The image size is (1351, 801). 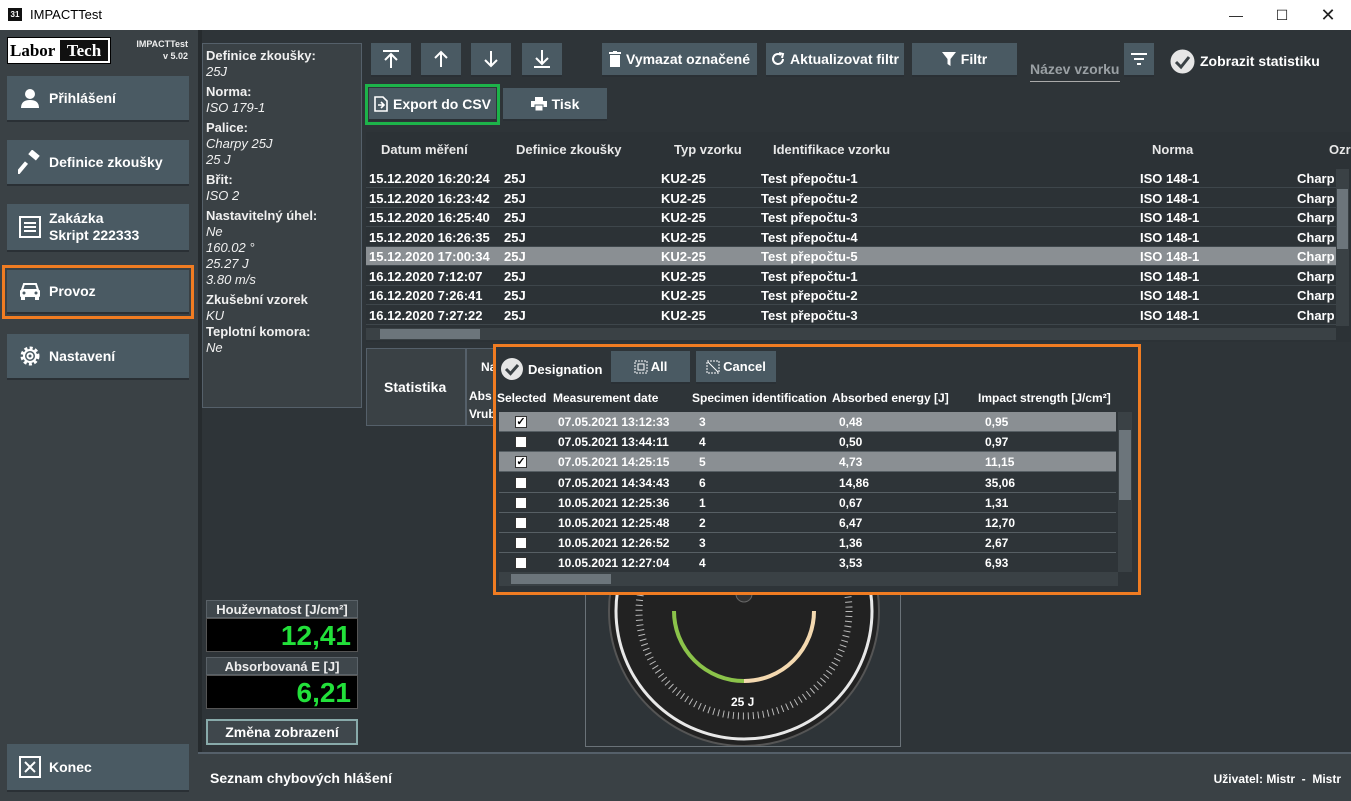 I want to click on sort-button, so click(x=1139, y=60).